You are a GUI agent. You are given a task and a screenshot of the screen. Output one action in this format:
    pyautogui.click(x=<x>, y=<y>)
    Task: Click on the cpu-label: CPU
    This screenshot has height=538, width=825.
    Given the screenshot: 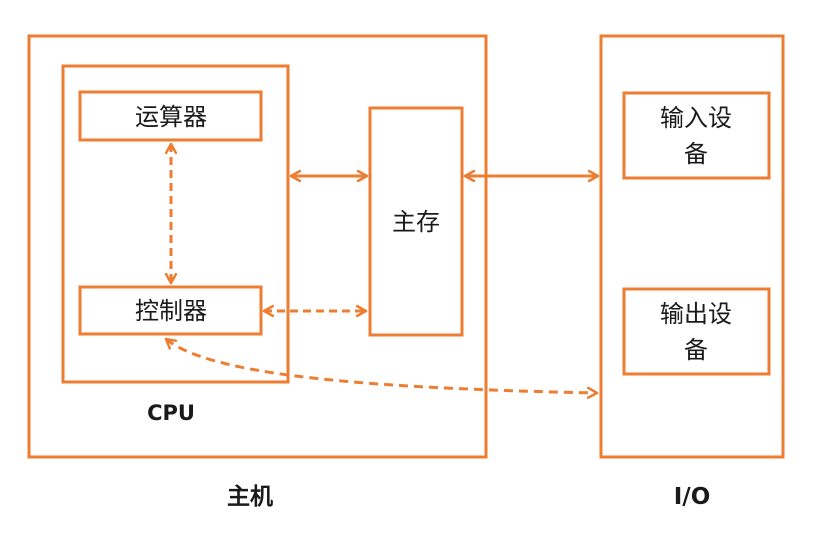 What is the action you would take?
    pyautogui.click(x=171, y=413)
    